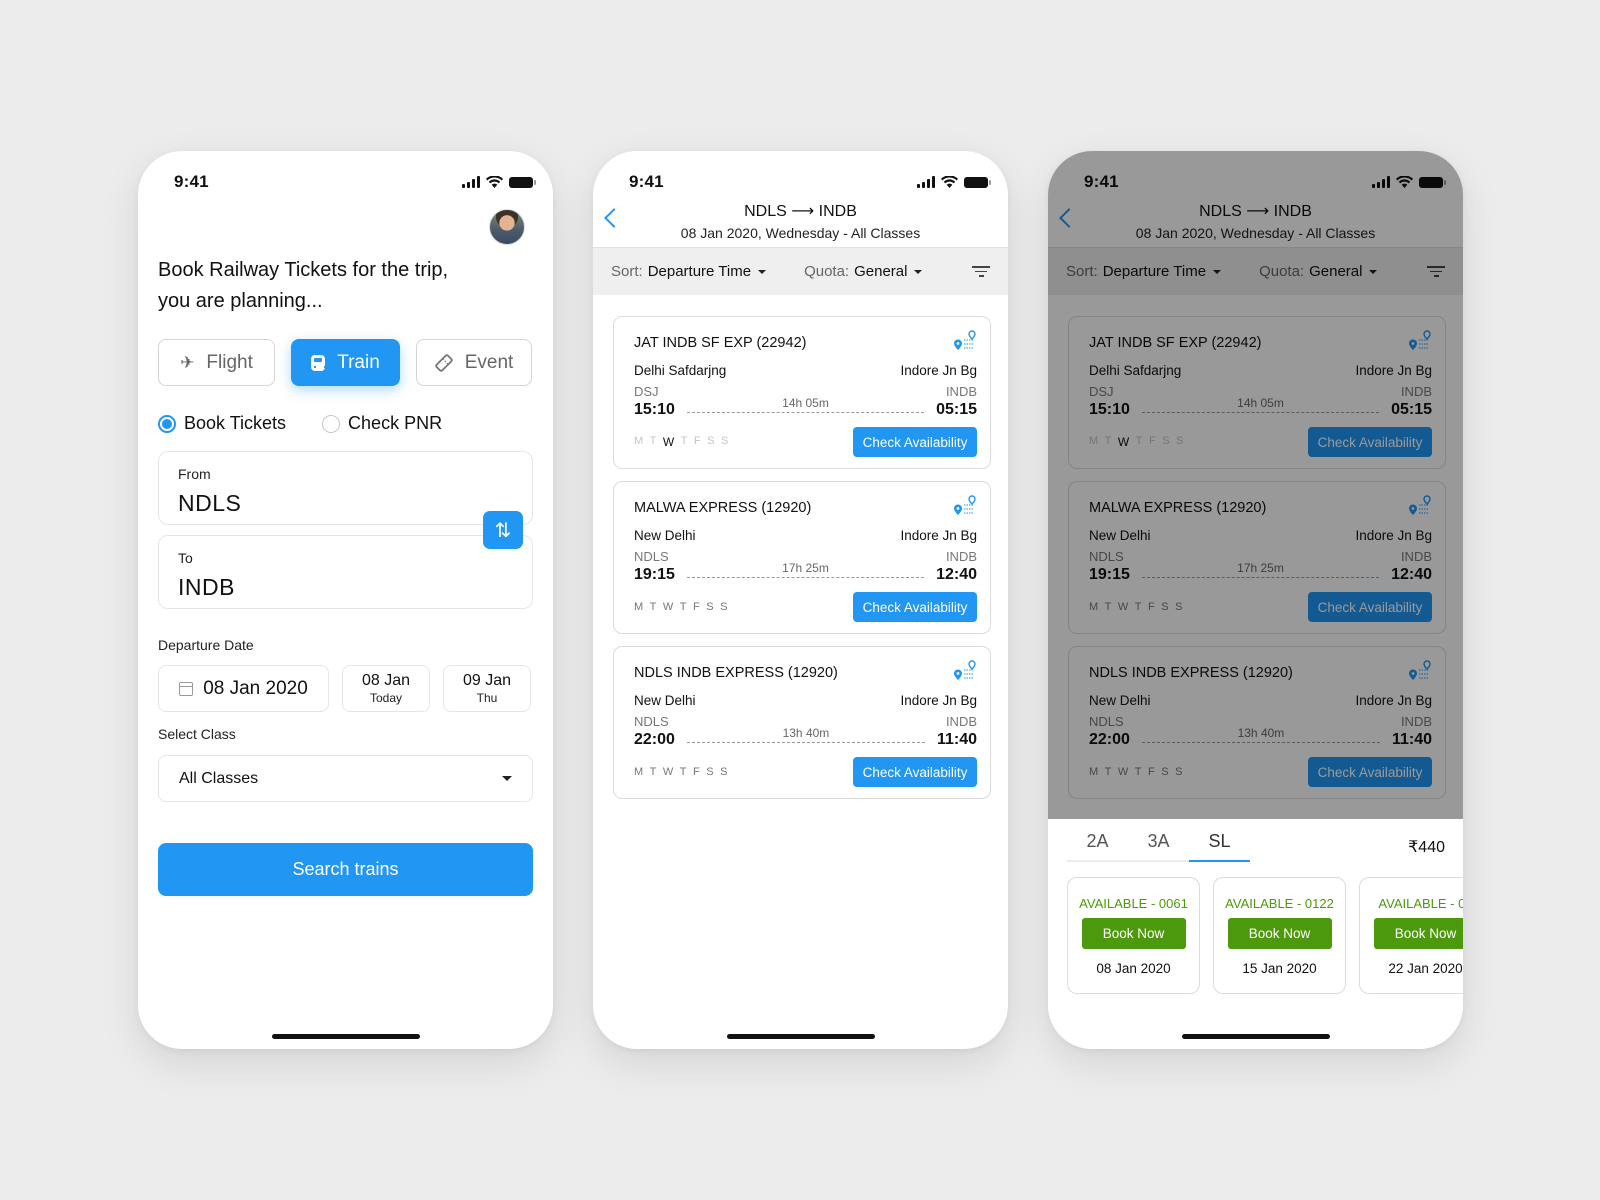 Image resolution: width=1600 pixels, height=1200 pixels. What do you see at coordinates (803, 211) in the screenshot?
I see `arrow-right-icon: ⟶` at bounding box center [803, 211].